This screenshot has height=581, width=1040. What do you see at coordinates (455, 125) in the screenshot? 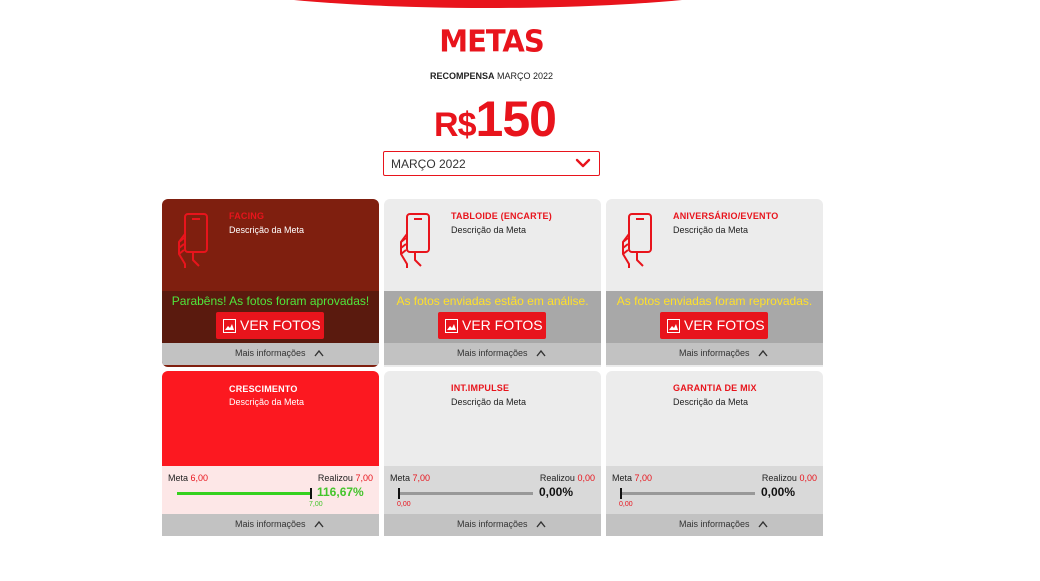
I see `currency-symbol: R$` at bounding box center [455, 125].